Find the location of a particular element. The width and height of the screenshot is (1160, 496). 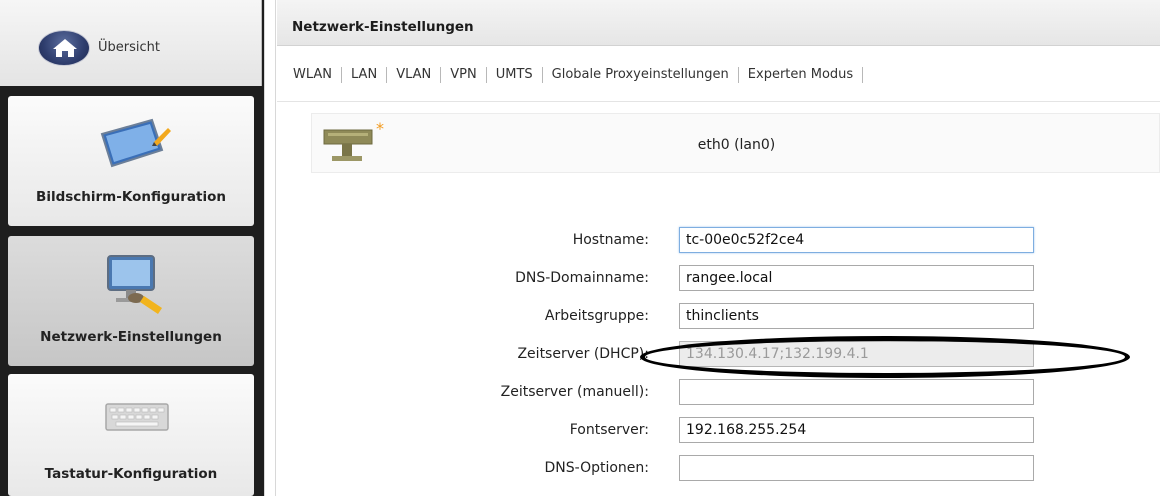

sidebar-item-label: Tastatur-Konfiguration is located at coordinates (131, 474).